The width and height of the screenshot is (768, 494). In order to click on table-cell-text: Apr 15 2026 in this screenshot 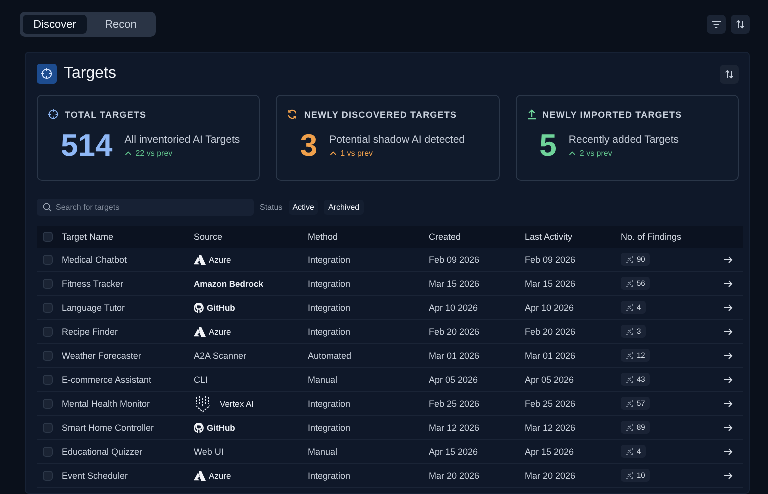, I will do `click(550, 451)`.